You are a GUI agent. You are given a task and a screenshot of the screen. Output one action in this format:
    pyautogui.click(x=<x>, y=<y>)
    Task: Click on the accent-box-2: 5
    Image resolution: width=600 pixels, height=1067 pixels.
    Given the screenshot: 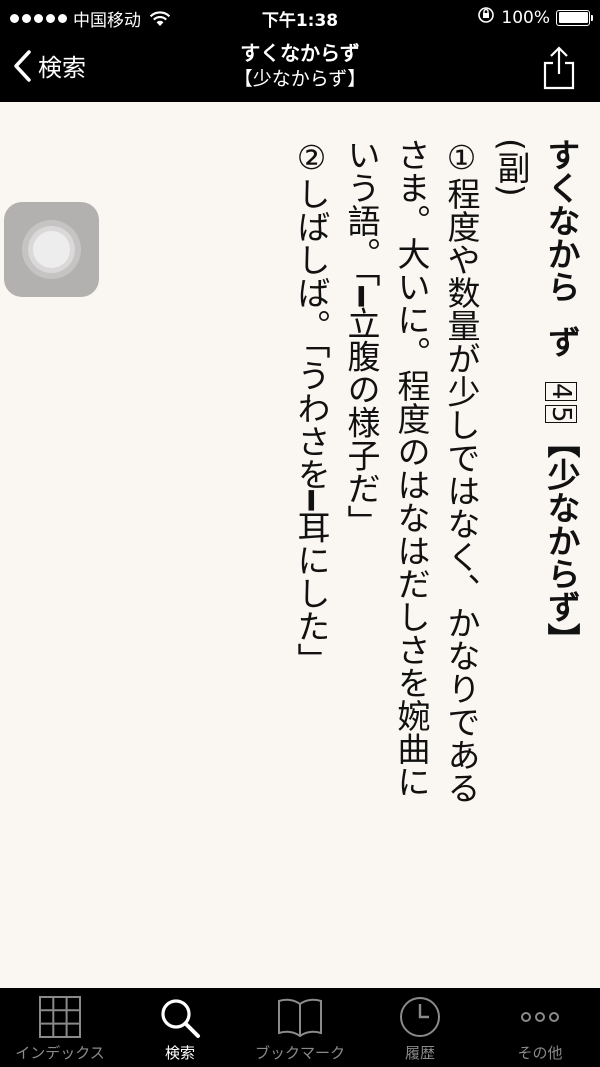 What is the action you would take?
    pyautogui.click(x=561, y=414)
    